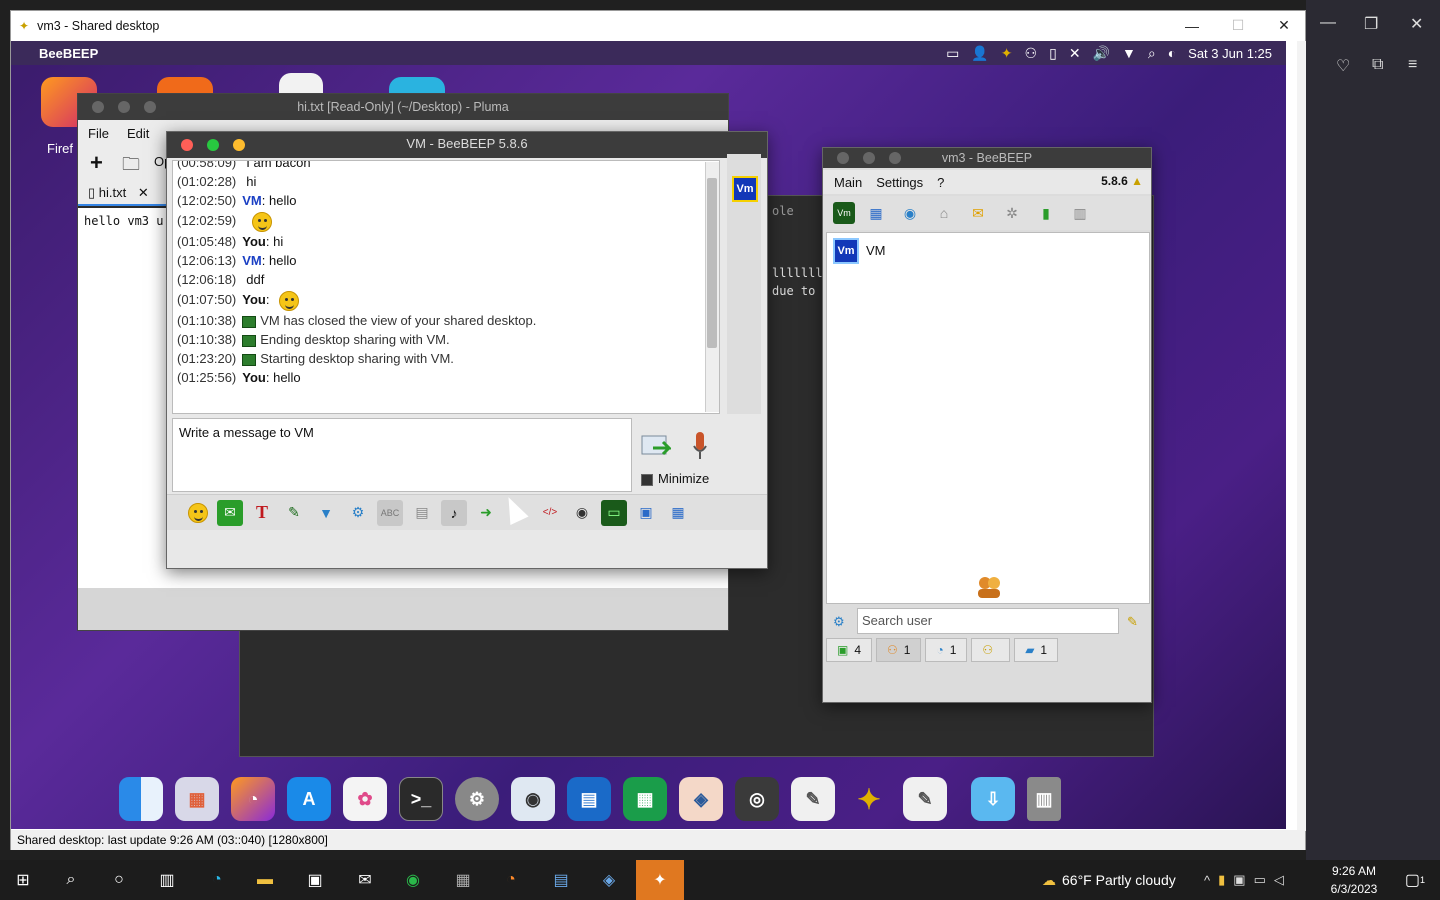 This screenshot has width=1440, height=900. I want to click on tab-group: ⚇, so click(991, 650).